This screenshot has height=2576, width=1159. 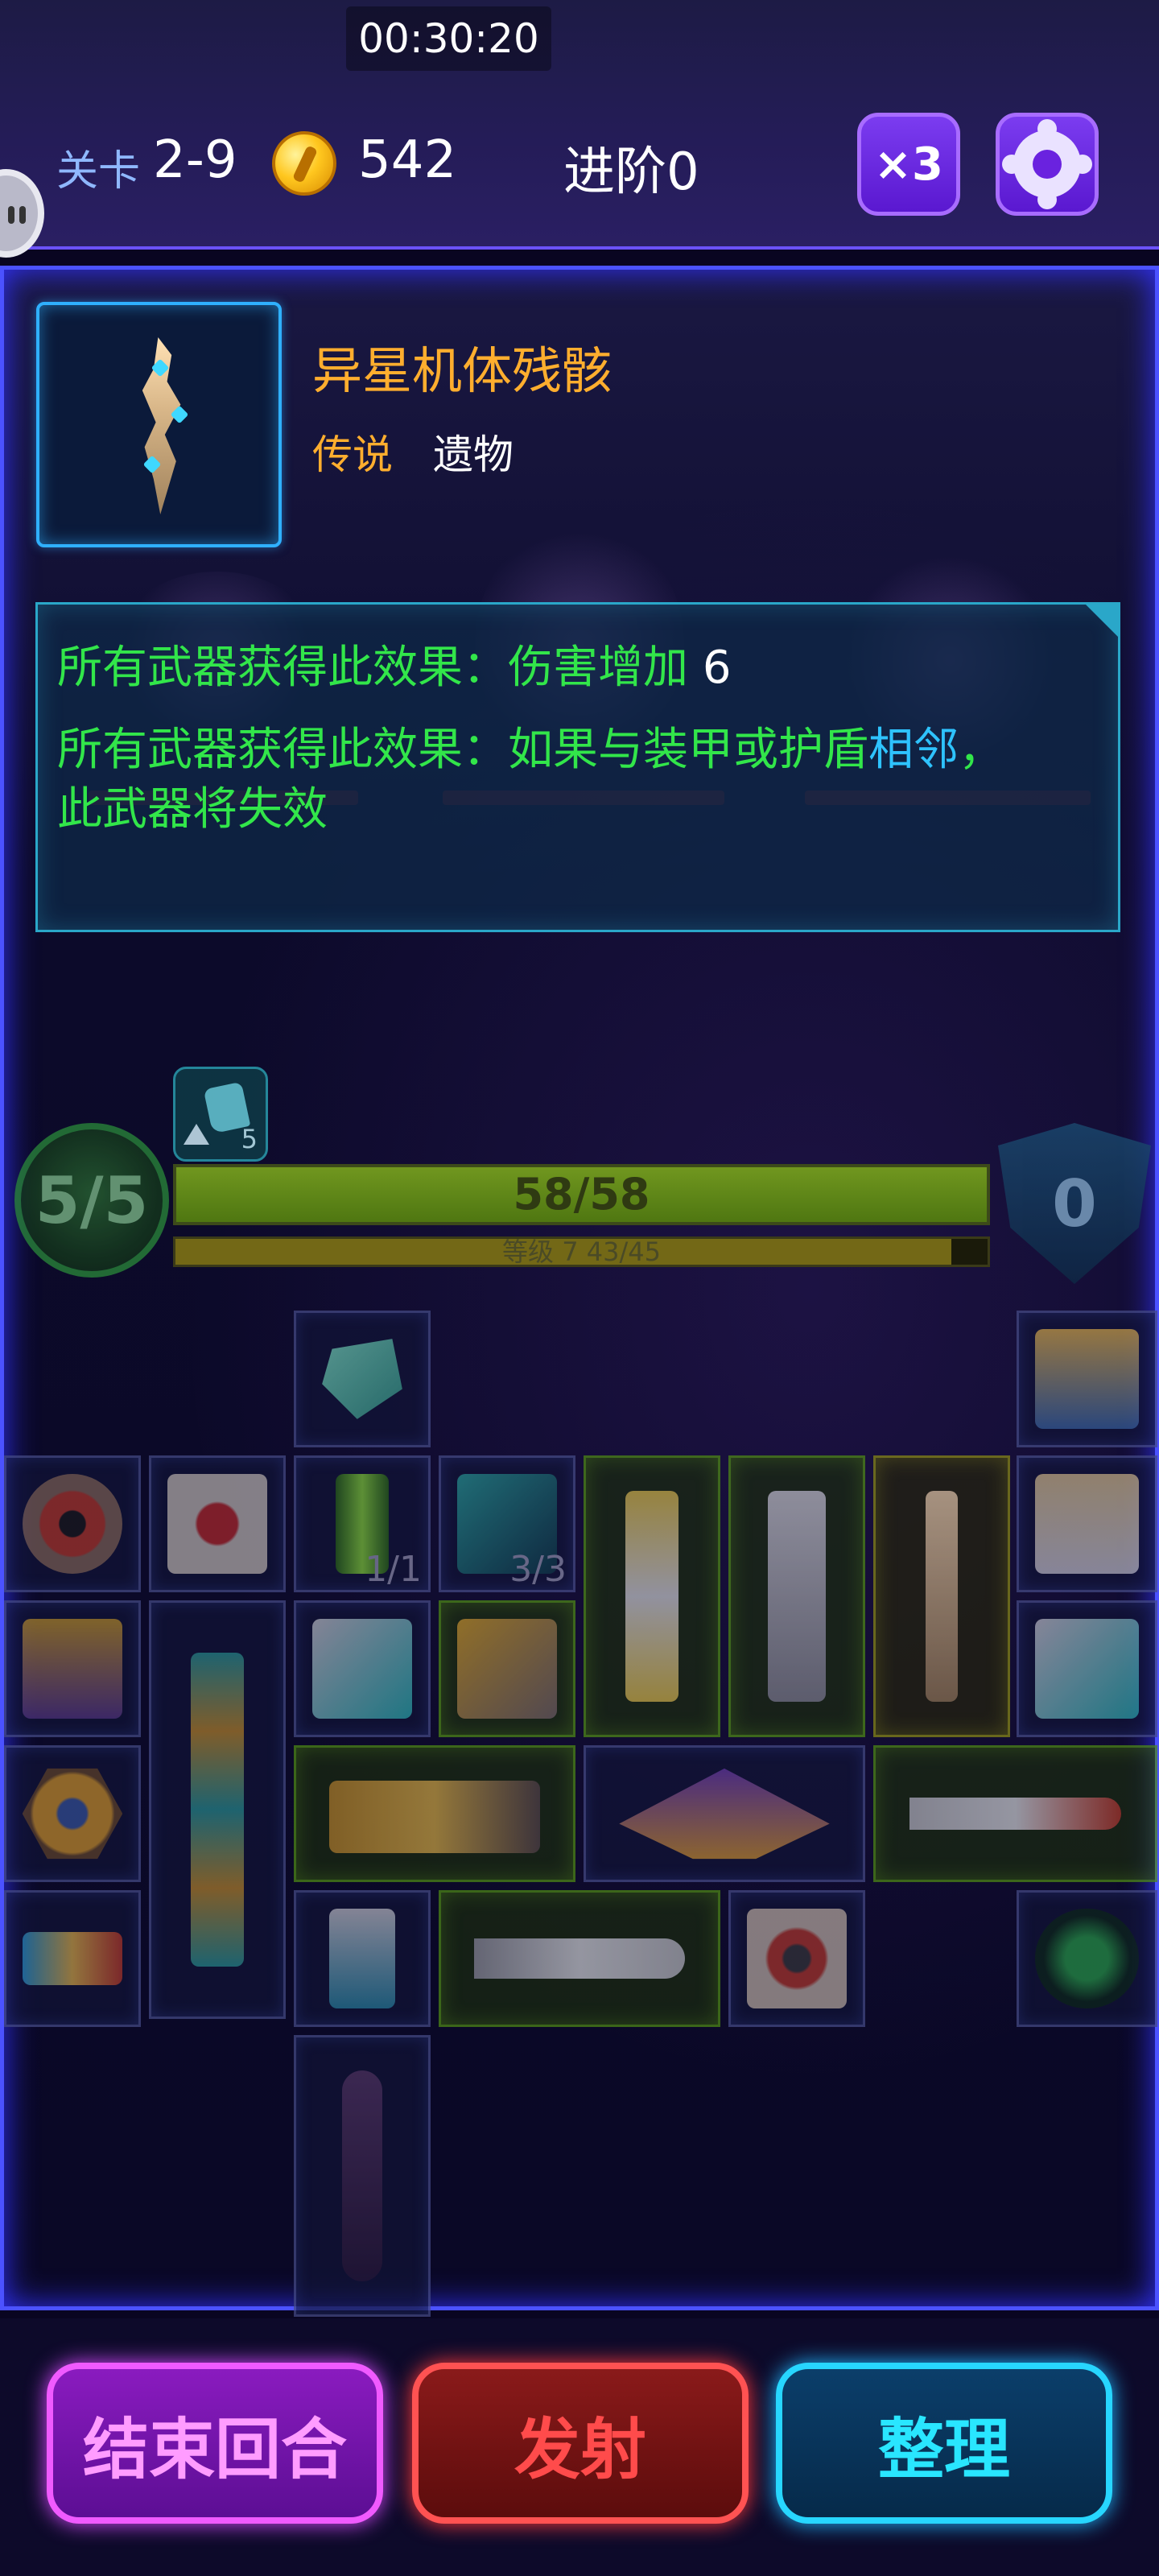 What do you see at coordinates (631, 172) in the screenshot?
I see `advance-level: 进阶0` at bounding box center [631, 172].